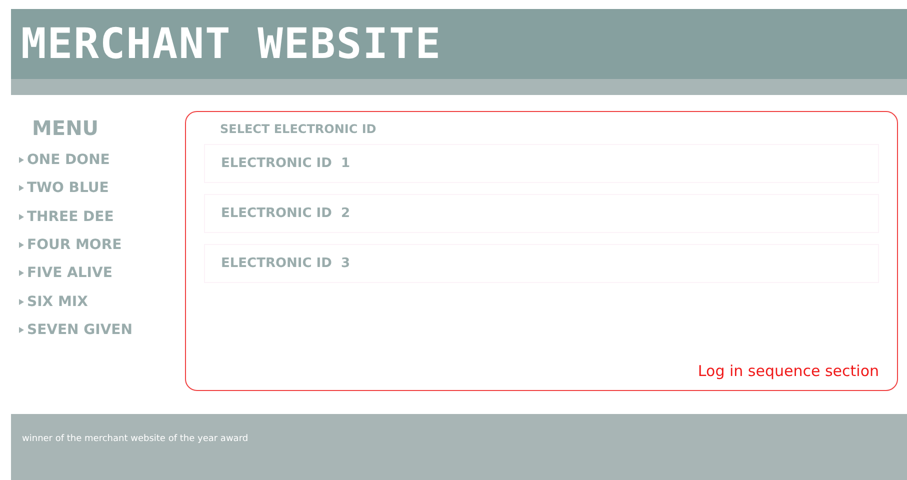 The height and width of the screenshot is (480, 907). What do you see at coordinates (69, 273) in the screenshot?
I see `menu-link: FIVE ALIVE` at bounding box center [69, 273].